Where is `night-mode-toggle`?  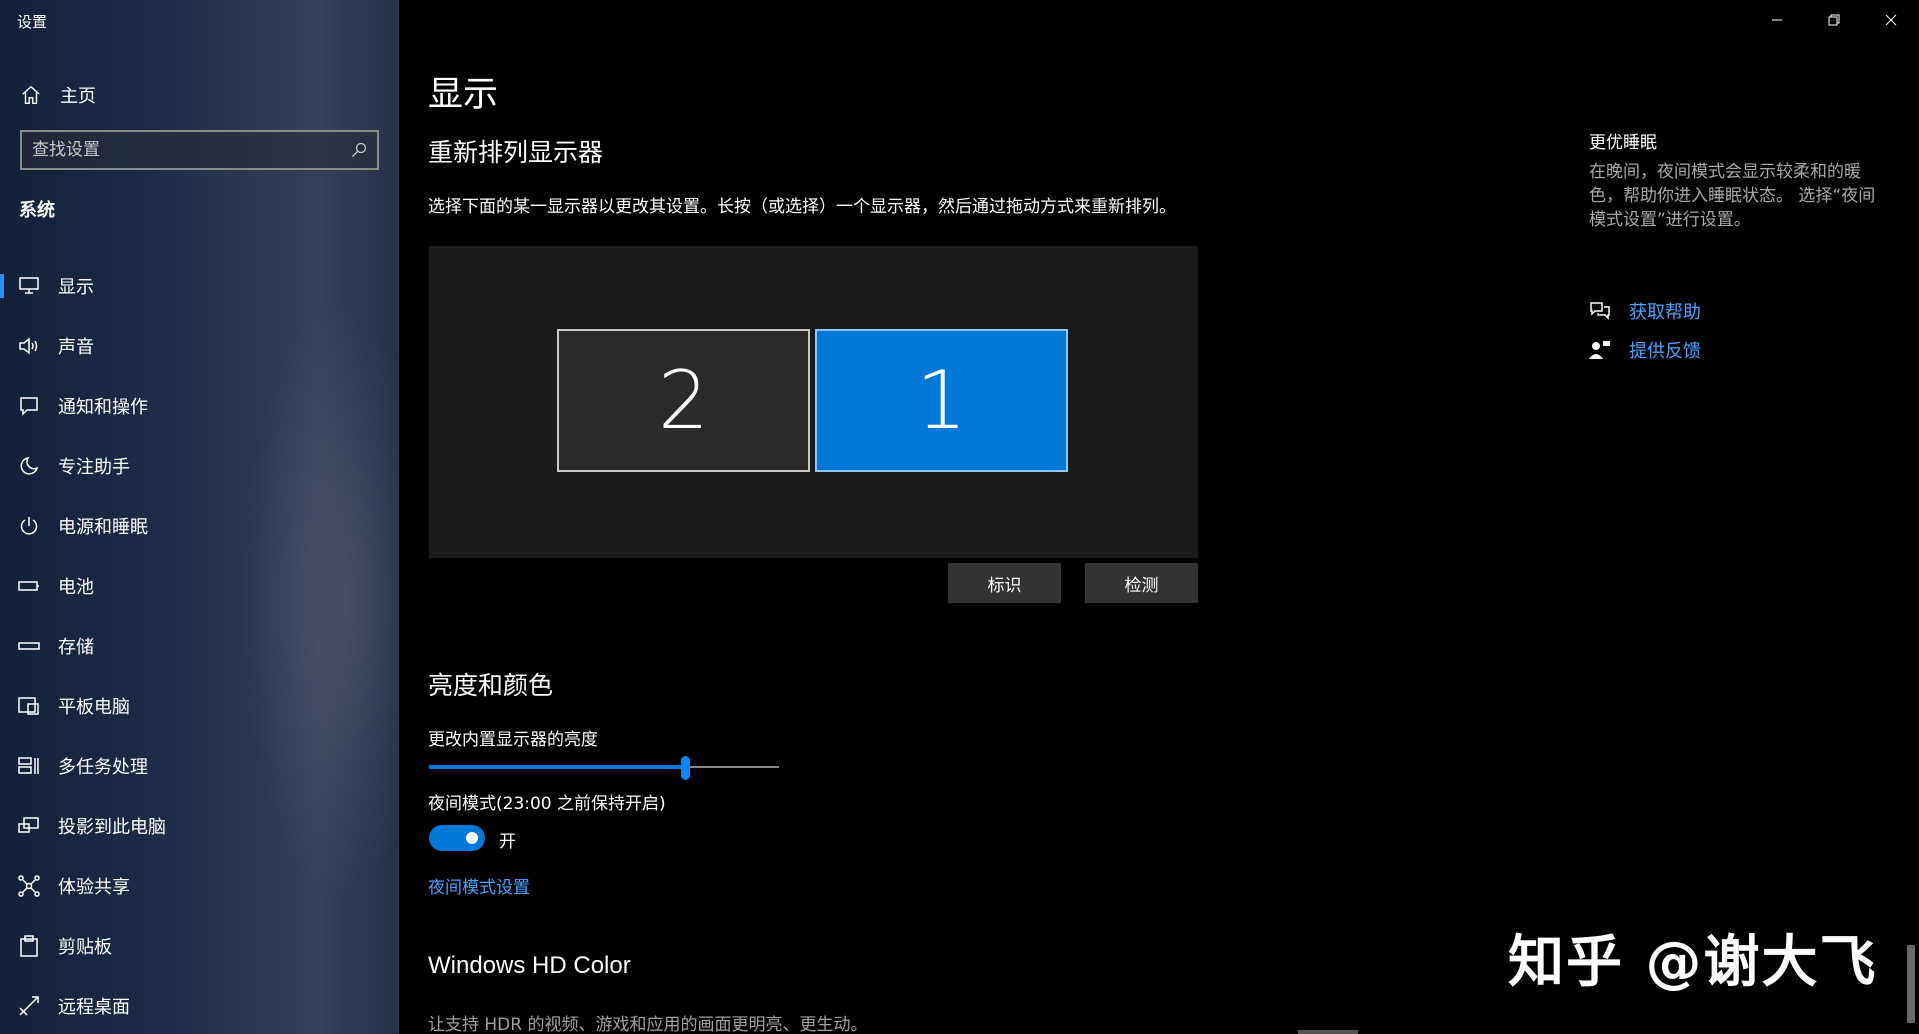
night-mode-toggle is located at coordinates (457, 838).